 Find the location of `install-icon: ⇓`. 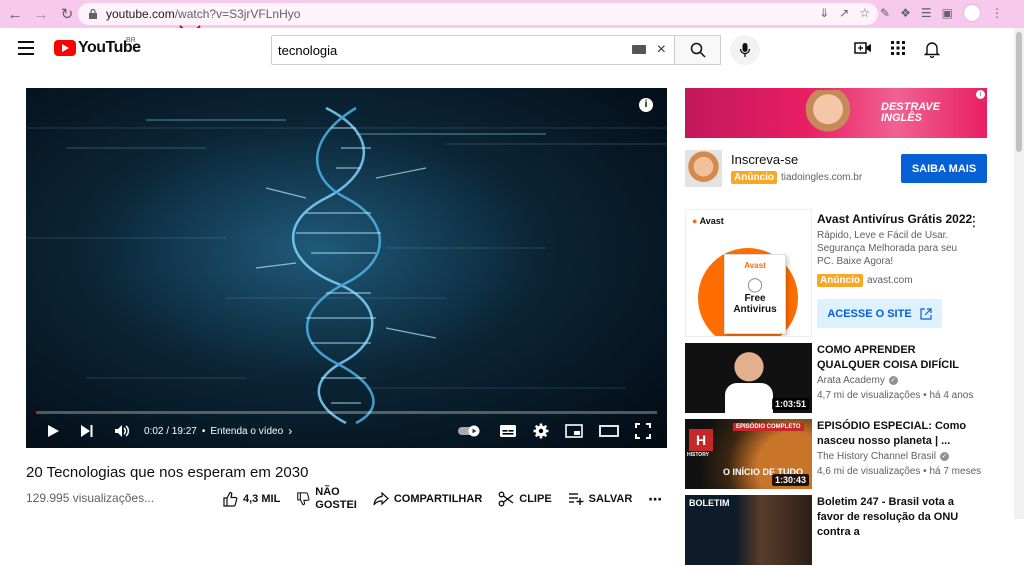

install-icon: ⇓ is located at coordinates (824, 13).